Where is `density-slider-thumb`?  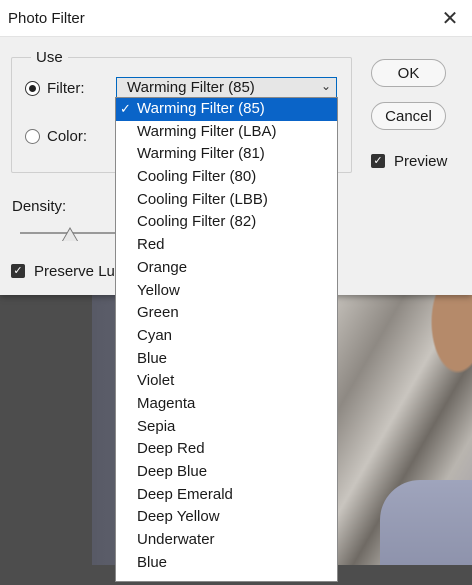 density-slider-thumb is located at coordinates (70, 235).